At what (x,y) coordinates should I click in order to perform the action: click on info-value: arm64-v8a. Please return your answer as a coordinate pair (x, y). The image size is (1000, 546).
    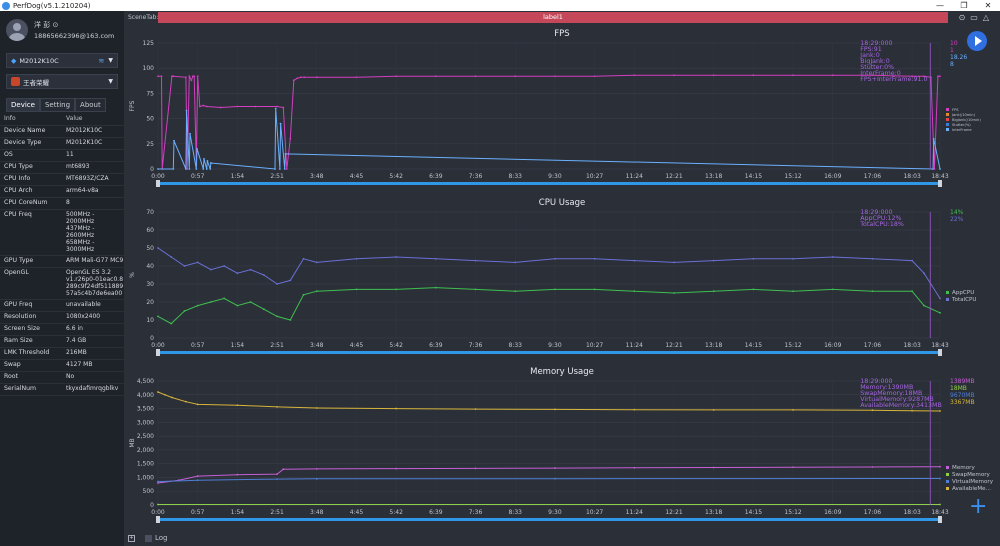
    Looking at the image, I should click on (82, 190).